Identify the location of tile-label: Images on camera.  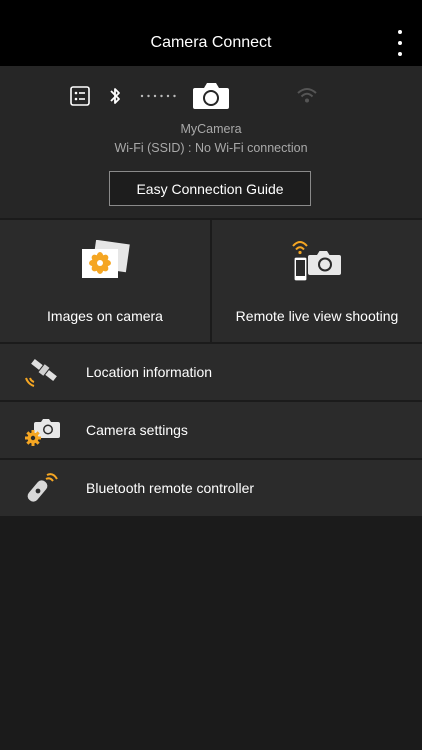
(105, 316).